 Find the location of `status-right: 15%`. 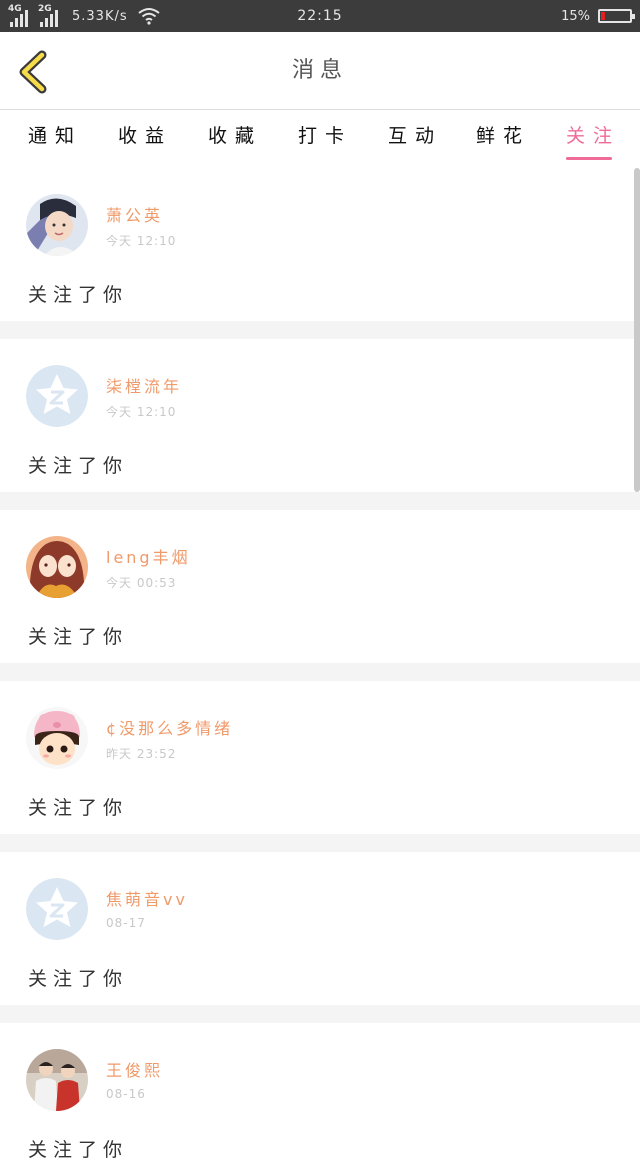

status-right: 15% is located at coordinates (598, 16).